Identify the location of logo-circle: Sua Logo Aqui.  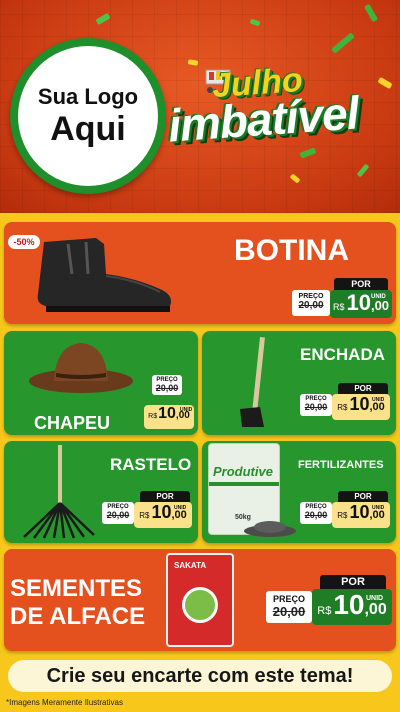
(88, 116).